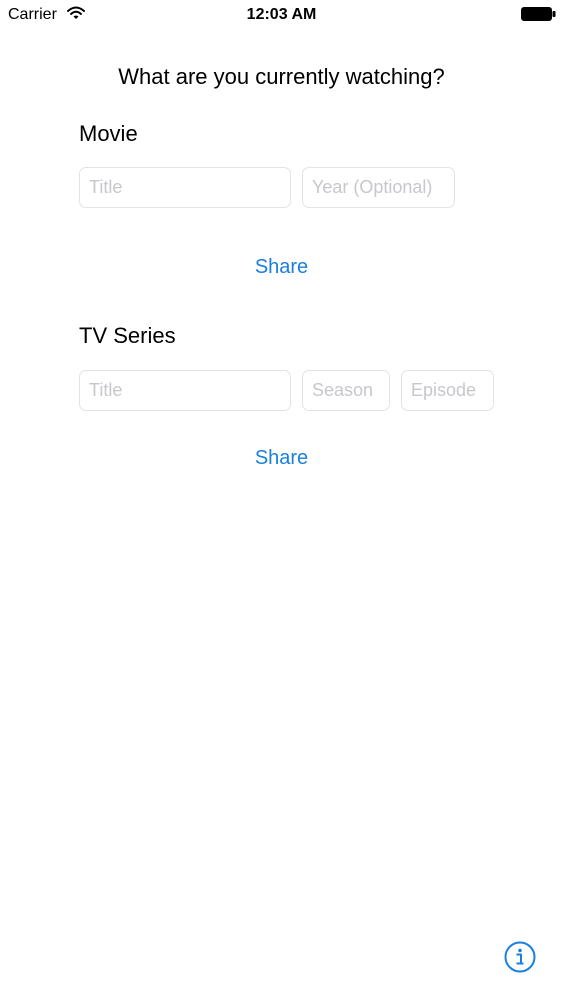 This screenshot has height=1000, width=563. What do you see at coordinates (538, 14) in the screenshot?
I see `battery-icon` at bounding box center [538, 14].